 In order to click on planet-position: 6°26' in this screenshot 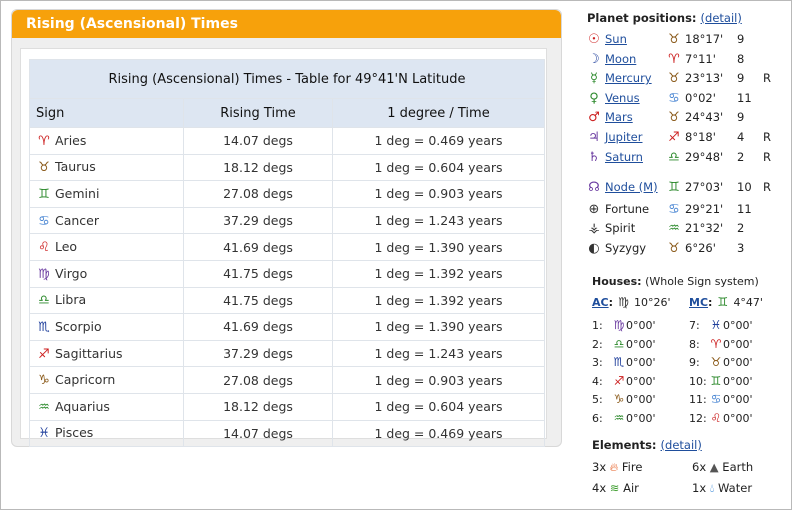, I will do `click(700, 248)`.